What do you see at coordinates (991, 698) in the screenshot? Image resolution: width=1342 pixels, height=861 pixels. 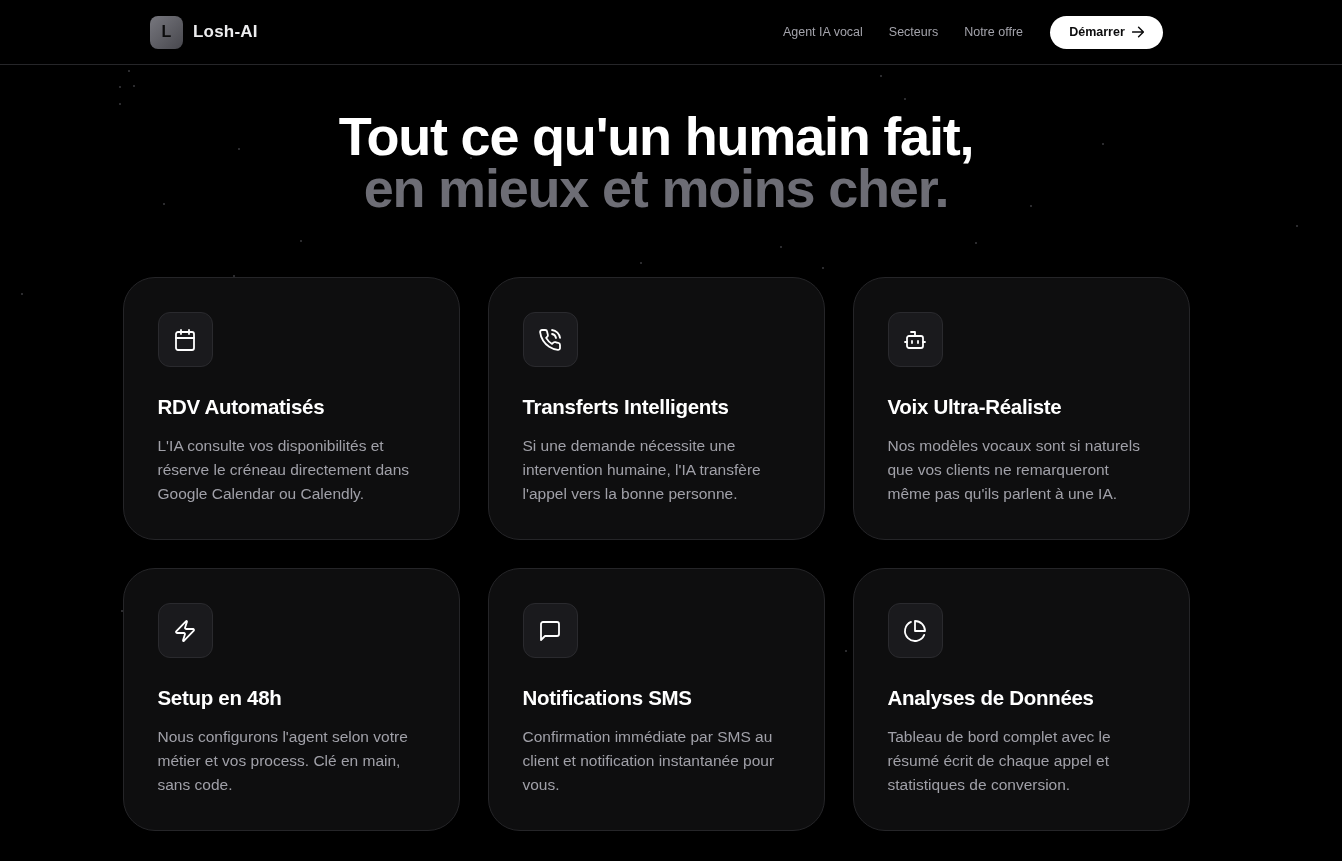 I see `feature-title: Analyses de Données` at bounding box center [991, 698].